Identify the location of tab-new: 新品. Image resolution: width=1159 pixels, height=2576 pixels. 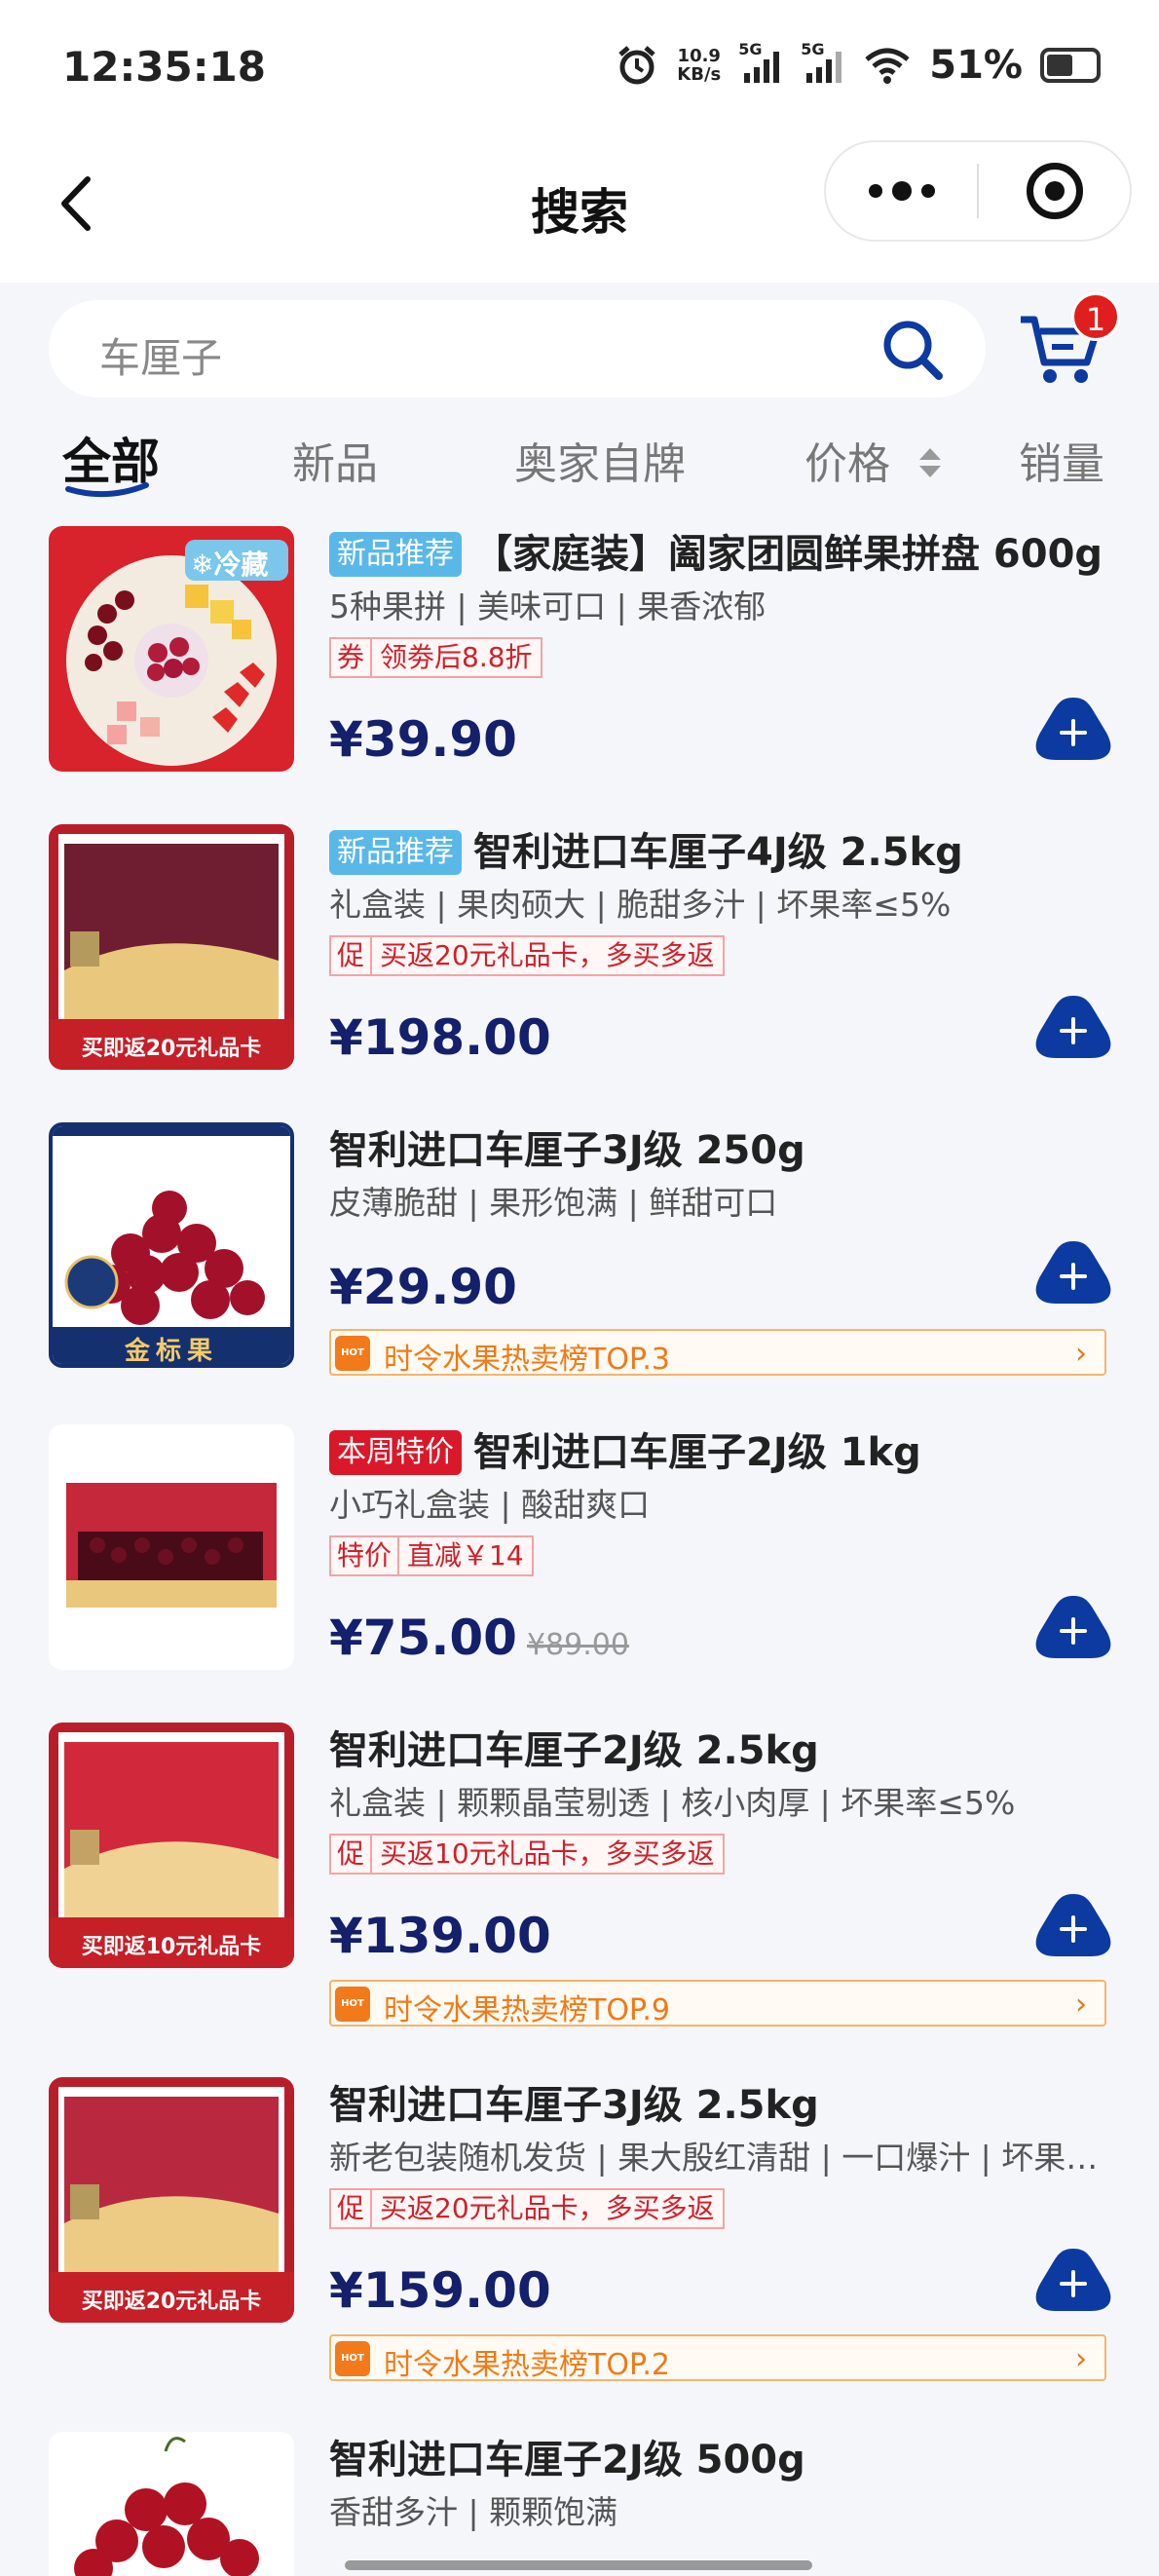
(335, 460).